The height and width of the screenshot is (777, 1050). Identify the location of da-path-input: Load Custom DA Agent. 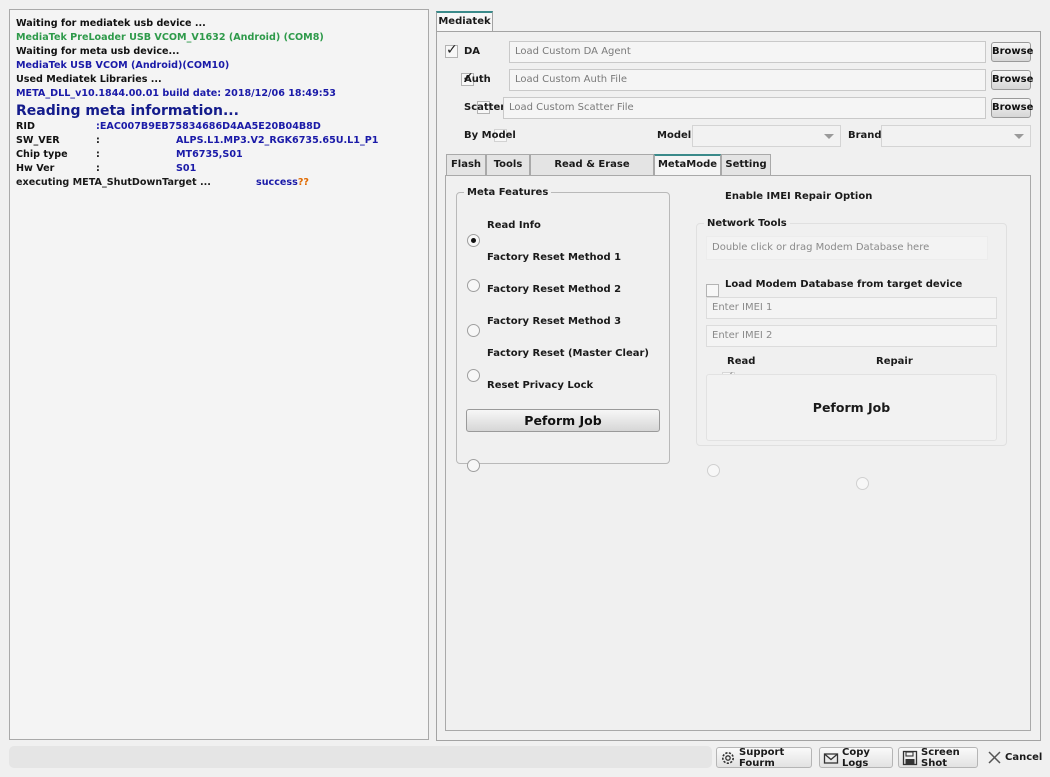
(747, 52).